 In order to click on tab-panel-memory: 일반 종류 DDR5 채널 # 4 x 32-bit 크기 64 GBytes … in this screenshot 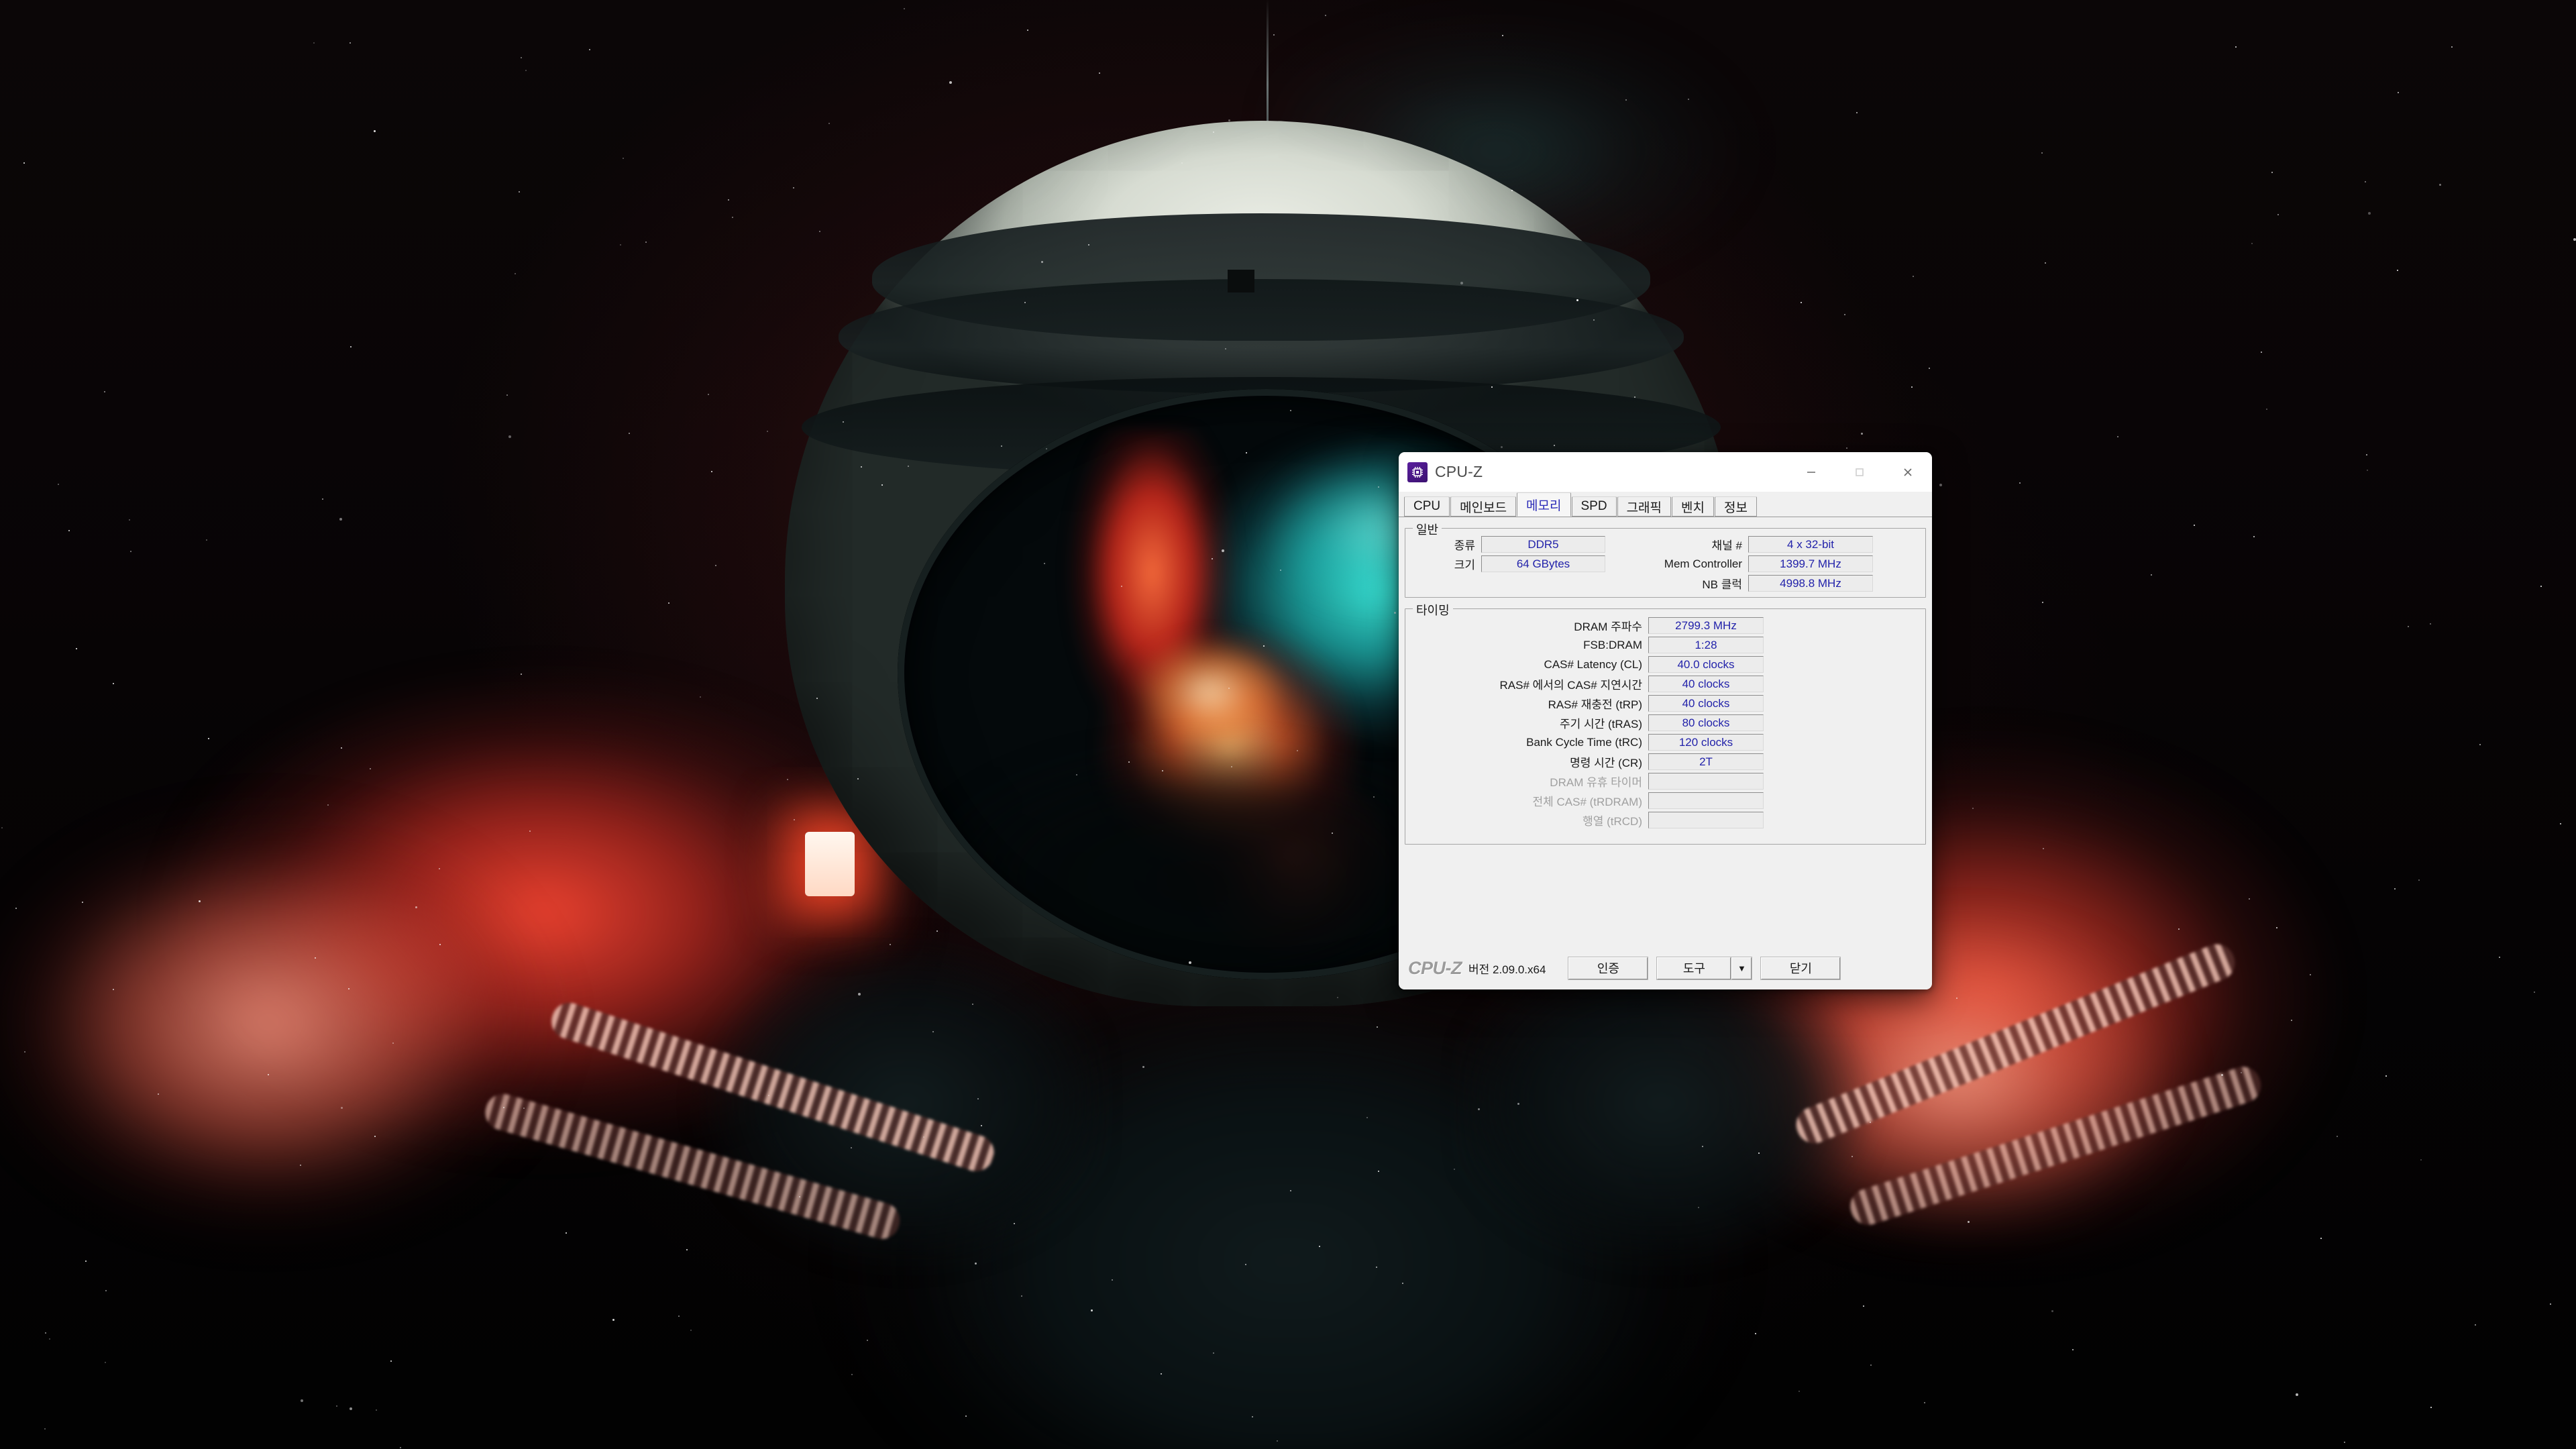, I will do `click(1665, 732)`.